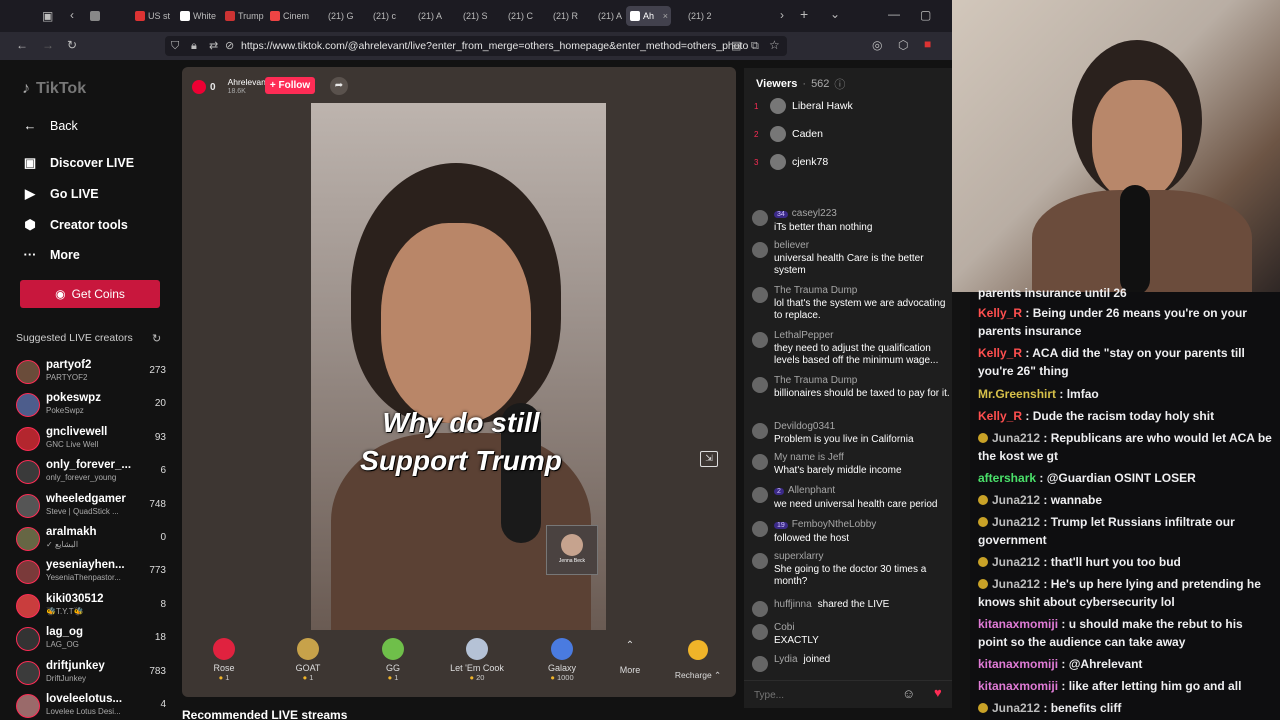  I want to click on gift-item: Let 'Em Cook ● 20, so click(477, 660).